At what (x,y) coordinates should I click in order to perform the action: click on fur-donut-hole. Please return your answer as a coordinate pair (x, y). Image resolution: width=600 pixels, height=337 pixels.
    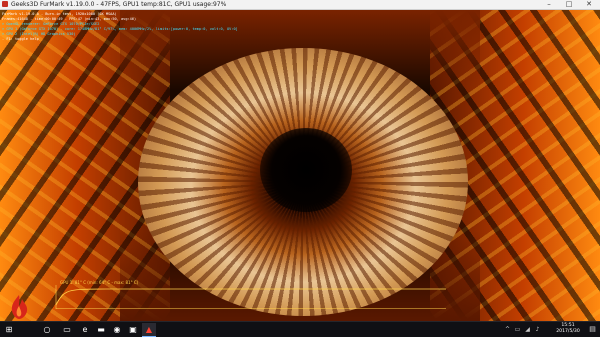
    Looking at the image, I should click on (306, 170).